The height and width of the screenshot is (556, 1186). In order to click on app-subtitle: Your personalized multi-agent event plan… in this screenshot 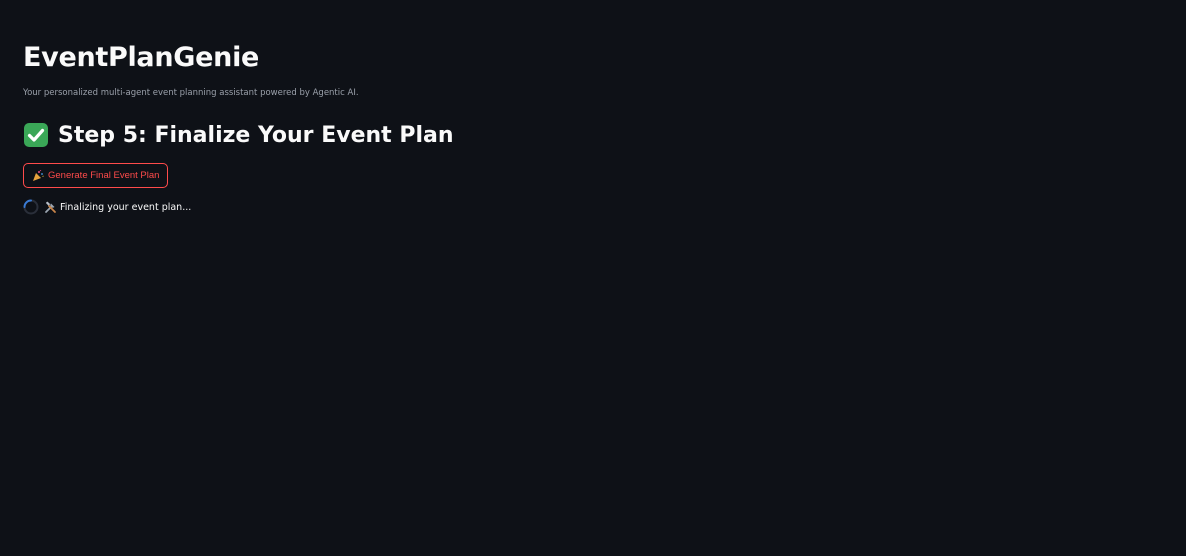, I will do `click(191, 93)`.